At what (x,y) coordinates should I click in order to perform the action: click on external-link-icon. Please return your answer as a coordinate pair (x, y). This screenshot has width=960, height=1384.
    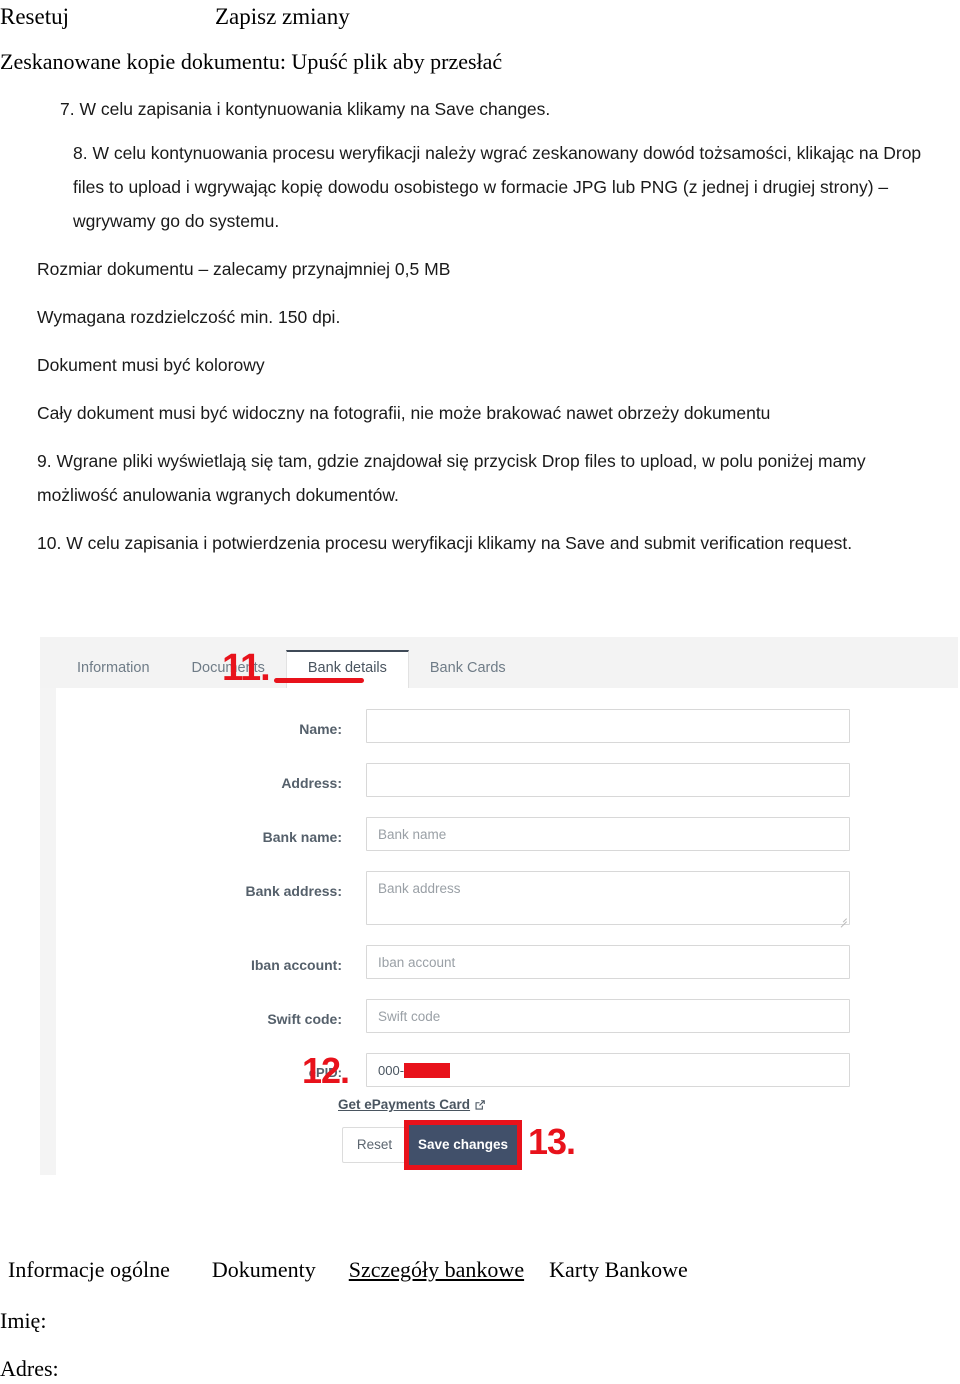
    Looking at the image, I should click on (480, 1105).